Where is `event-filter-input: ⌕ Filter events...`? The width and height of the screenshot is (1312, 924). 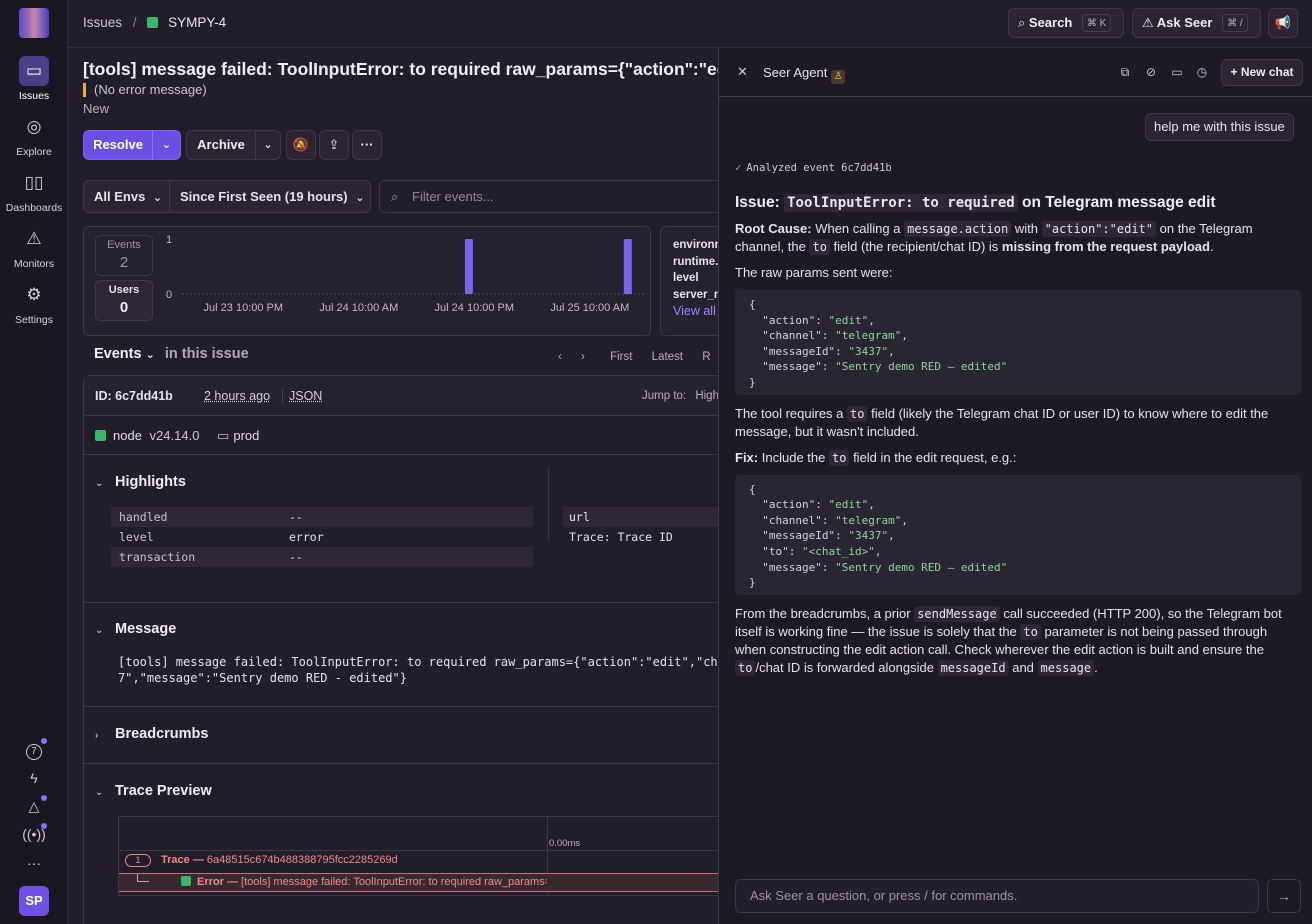 event-filter-input: ⌕ Filter events... is located at coordinates (548, 196).